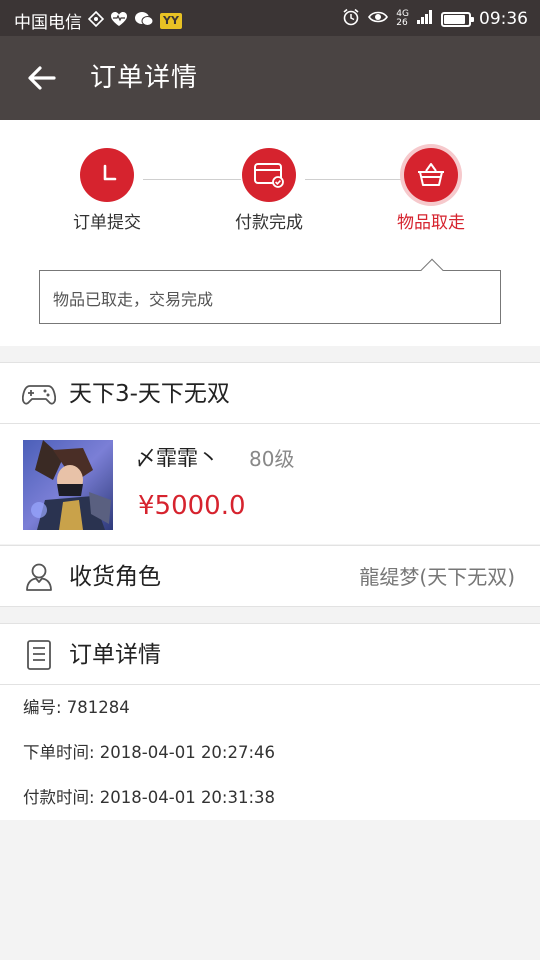  I want to click on progress-step-picked-up: 物品取走, so click(431, 191).